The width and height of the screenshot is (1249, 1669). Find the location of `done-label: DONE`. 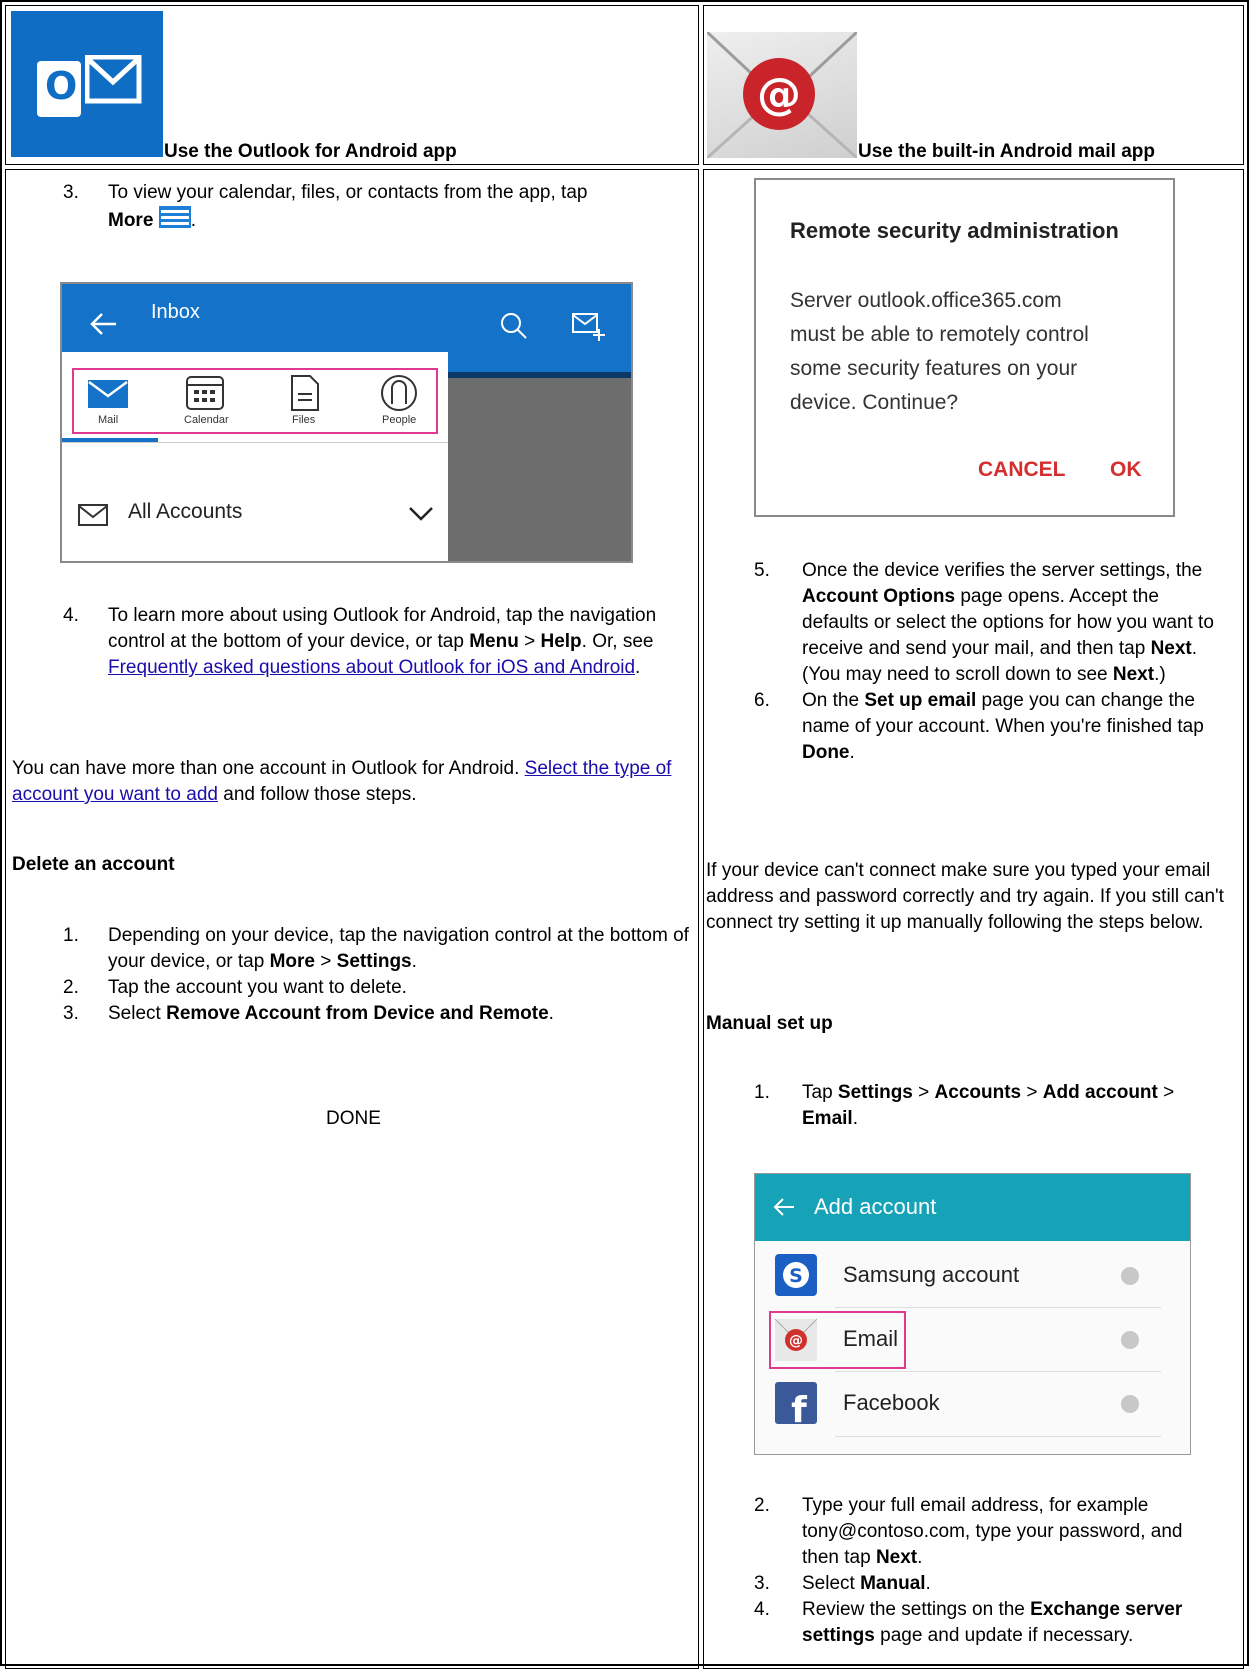

done-label: DONE is located at coordinates (353, 1118).